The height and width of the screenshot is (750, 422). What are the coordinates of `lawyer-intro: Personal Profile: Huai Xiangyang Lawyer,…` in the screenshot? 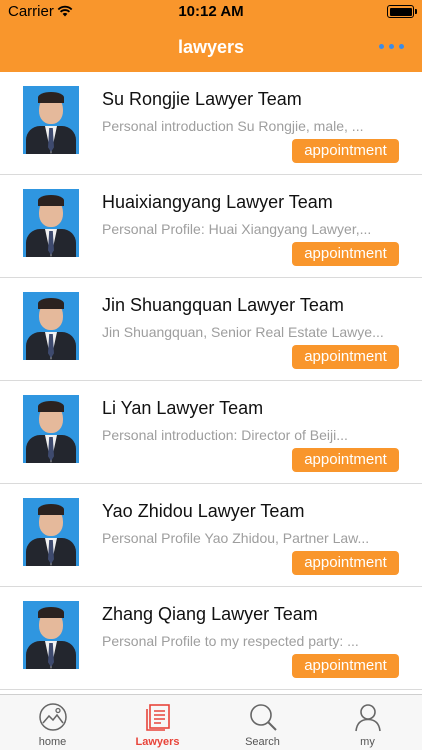 It's located at (237, 229).